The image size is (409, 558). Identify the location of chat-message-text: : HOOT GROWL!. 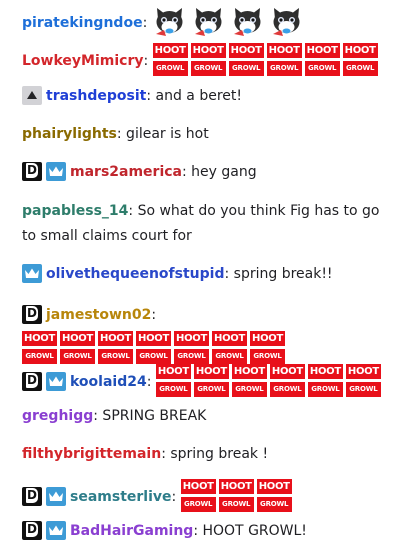
(250, 531).